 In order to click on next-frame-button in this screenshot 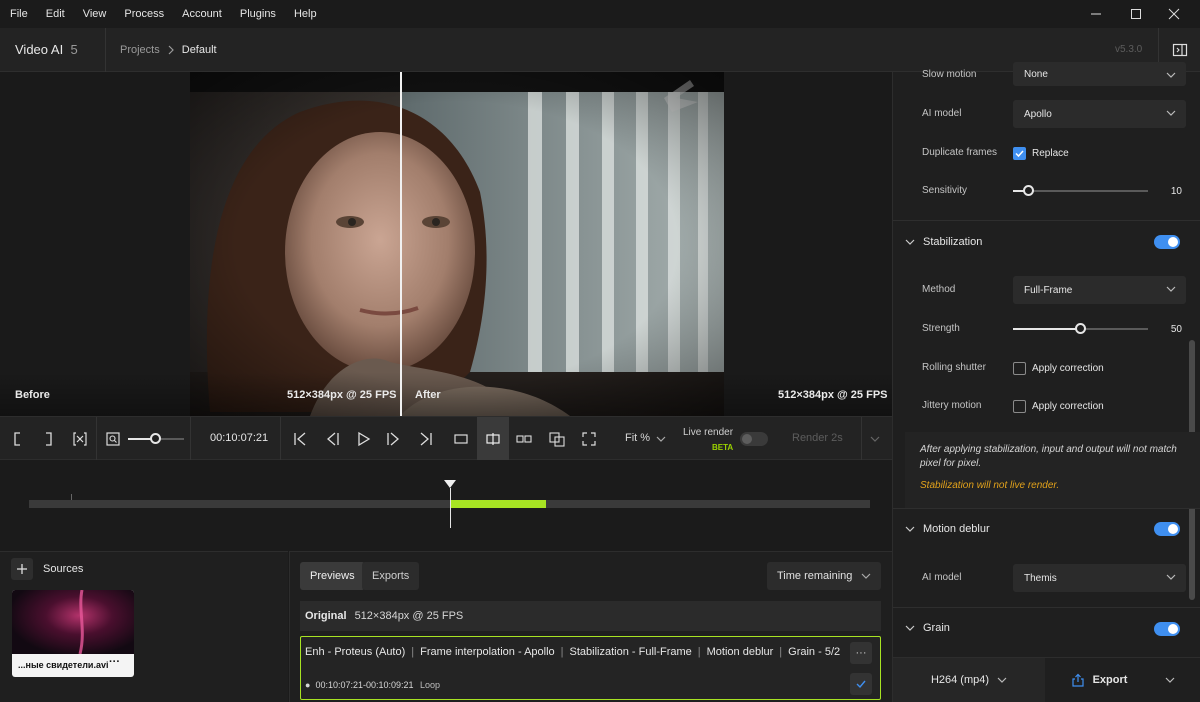, I will do `click(394, 439)`.